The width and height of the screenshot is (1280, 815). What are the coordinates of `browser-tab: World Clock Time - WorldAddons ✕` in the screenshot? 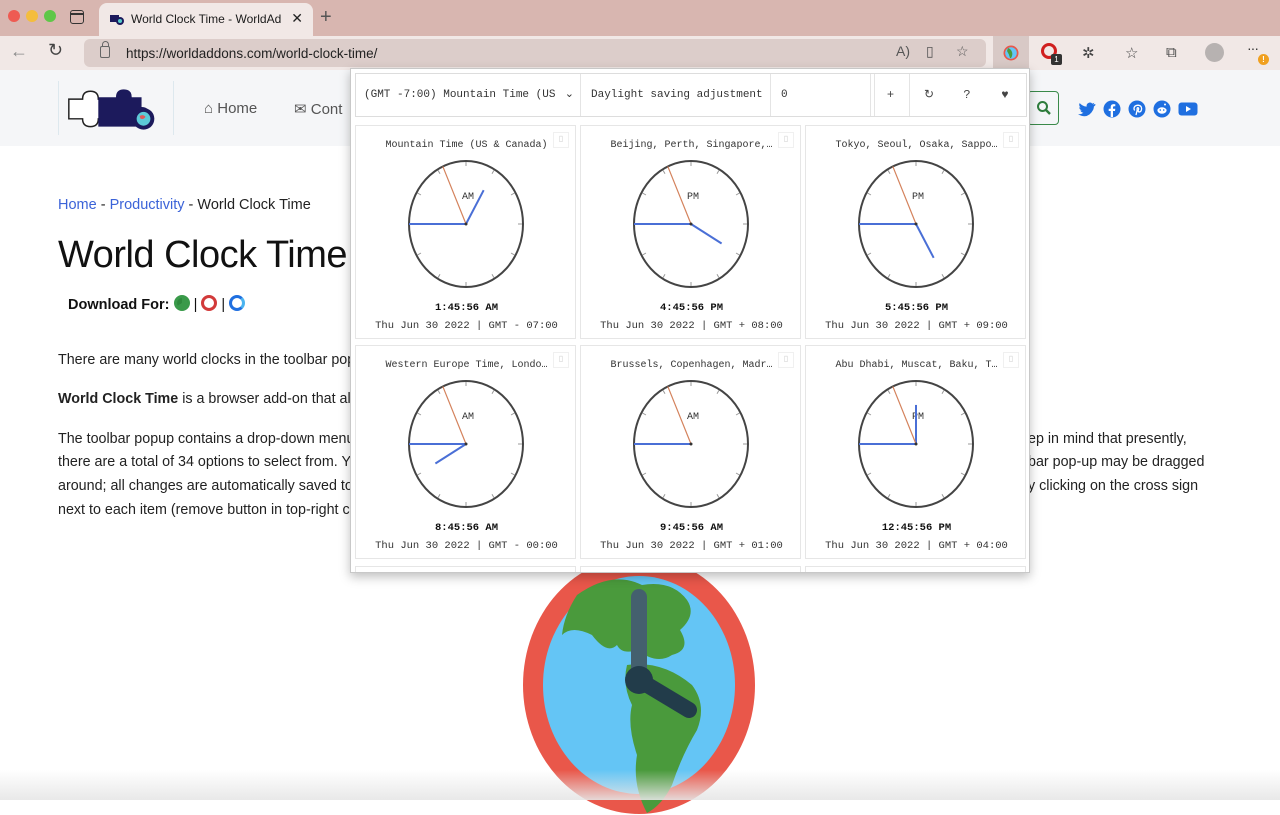 It's located at (206, 19).